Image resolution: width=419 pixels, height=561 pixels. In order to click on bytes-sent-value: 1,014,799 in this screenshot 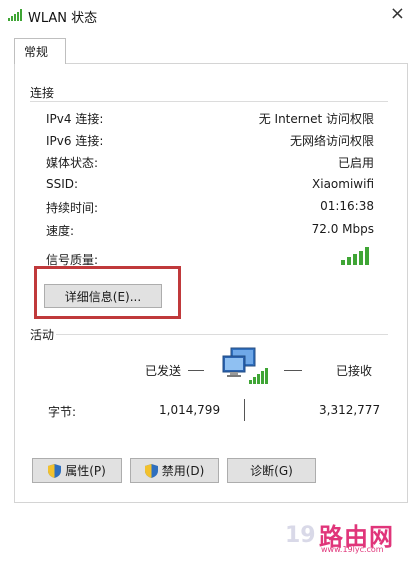, I will do `click(190, 410)`.